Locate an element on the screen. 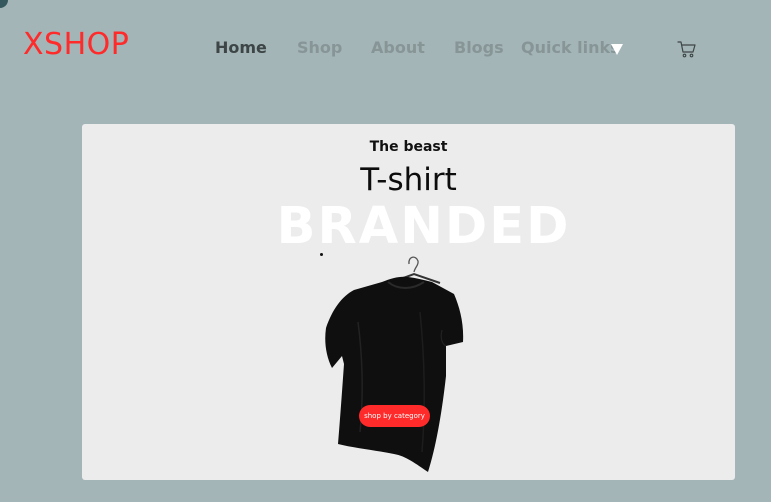 This screenshot has height=502, width=771. hero-title: T-shirt is located at coordinates (408, 180).